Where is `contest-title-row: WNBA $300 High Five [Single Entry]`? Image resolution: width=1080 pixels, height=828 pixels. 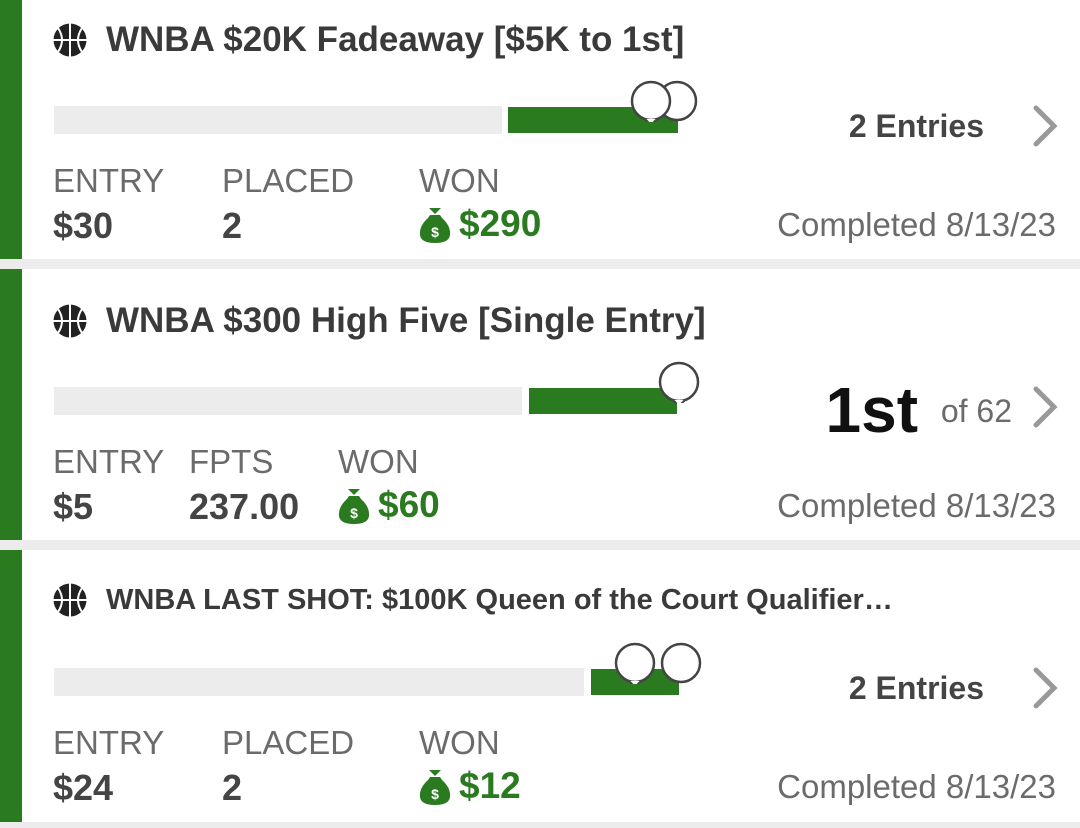
contest-title-row: WNBA $300 High Five [Single Entry] is located at coordinates (379, 321).